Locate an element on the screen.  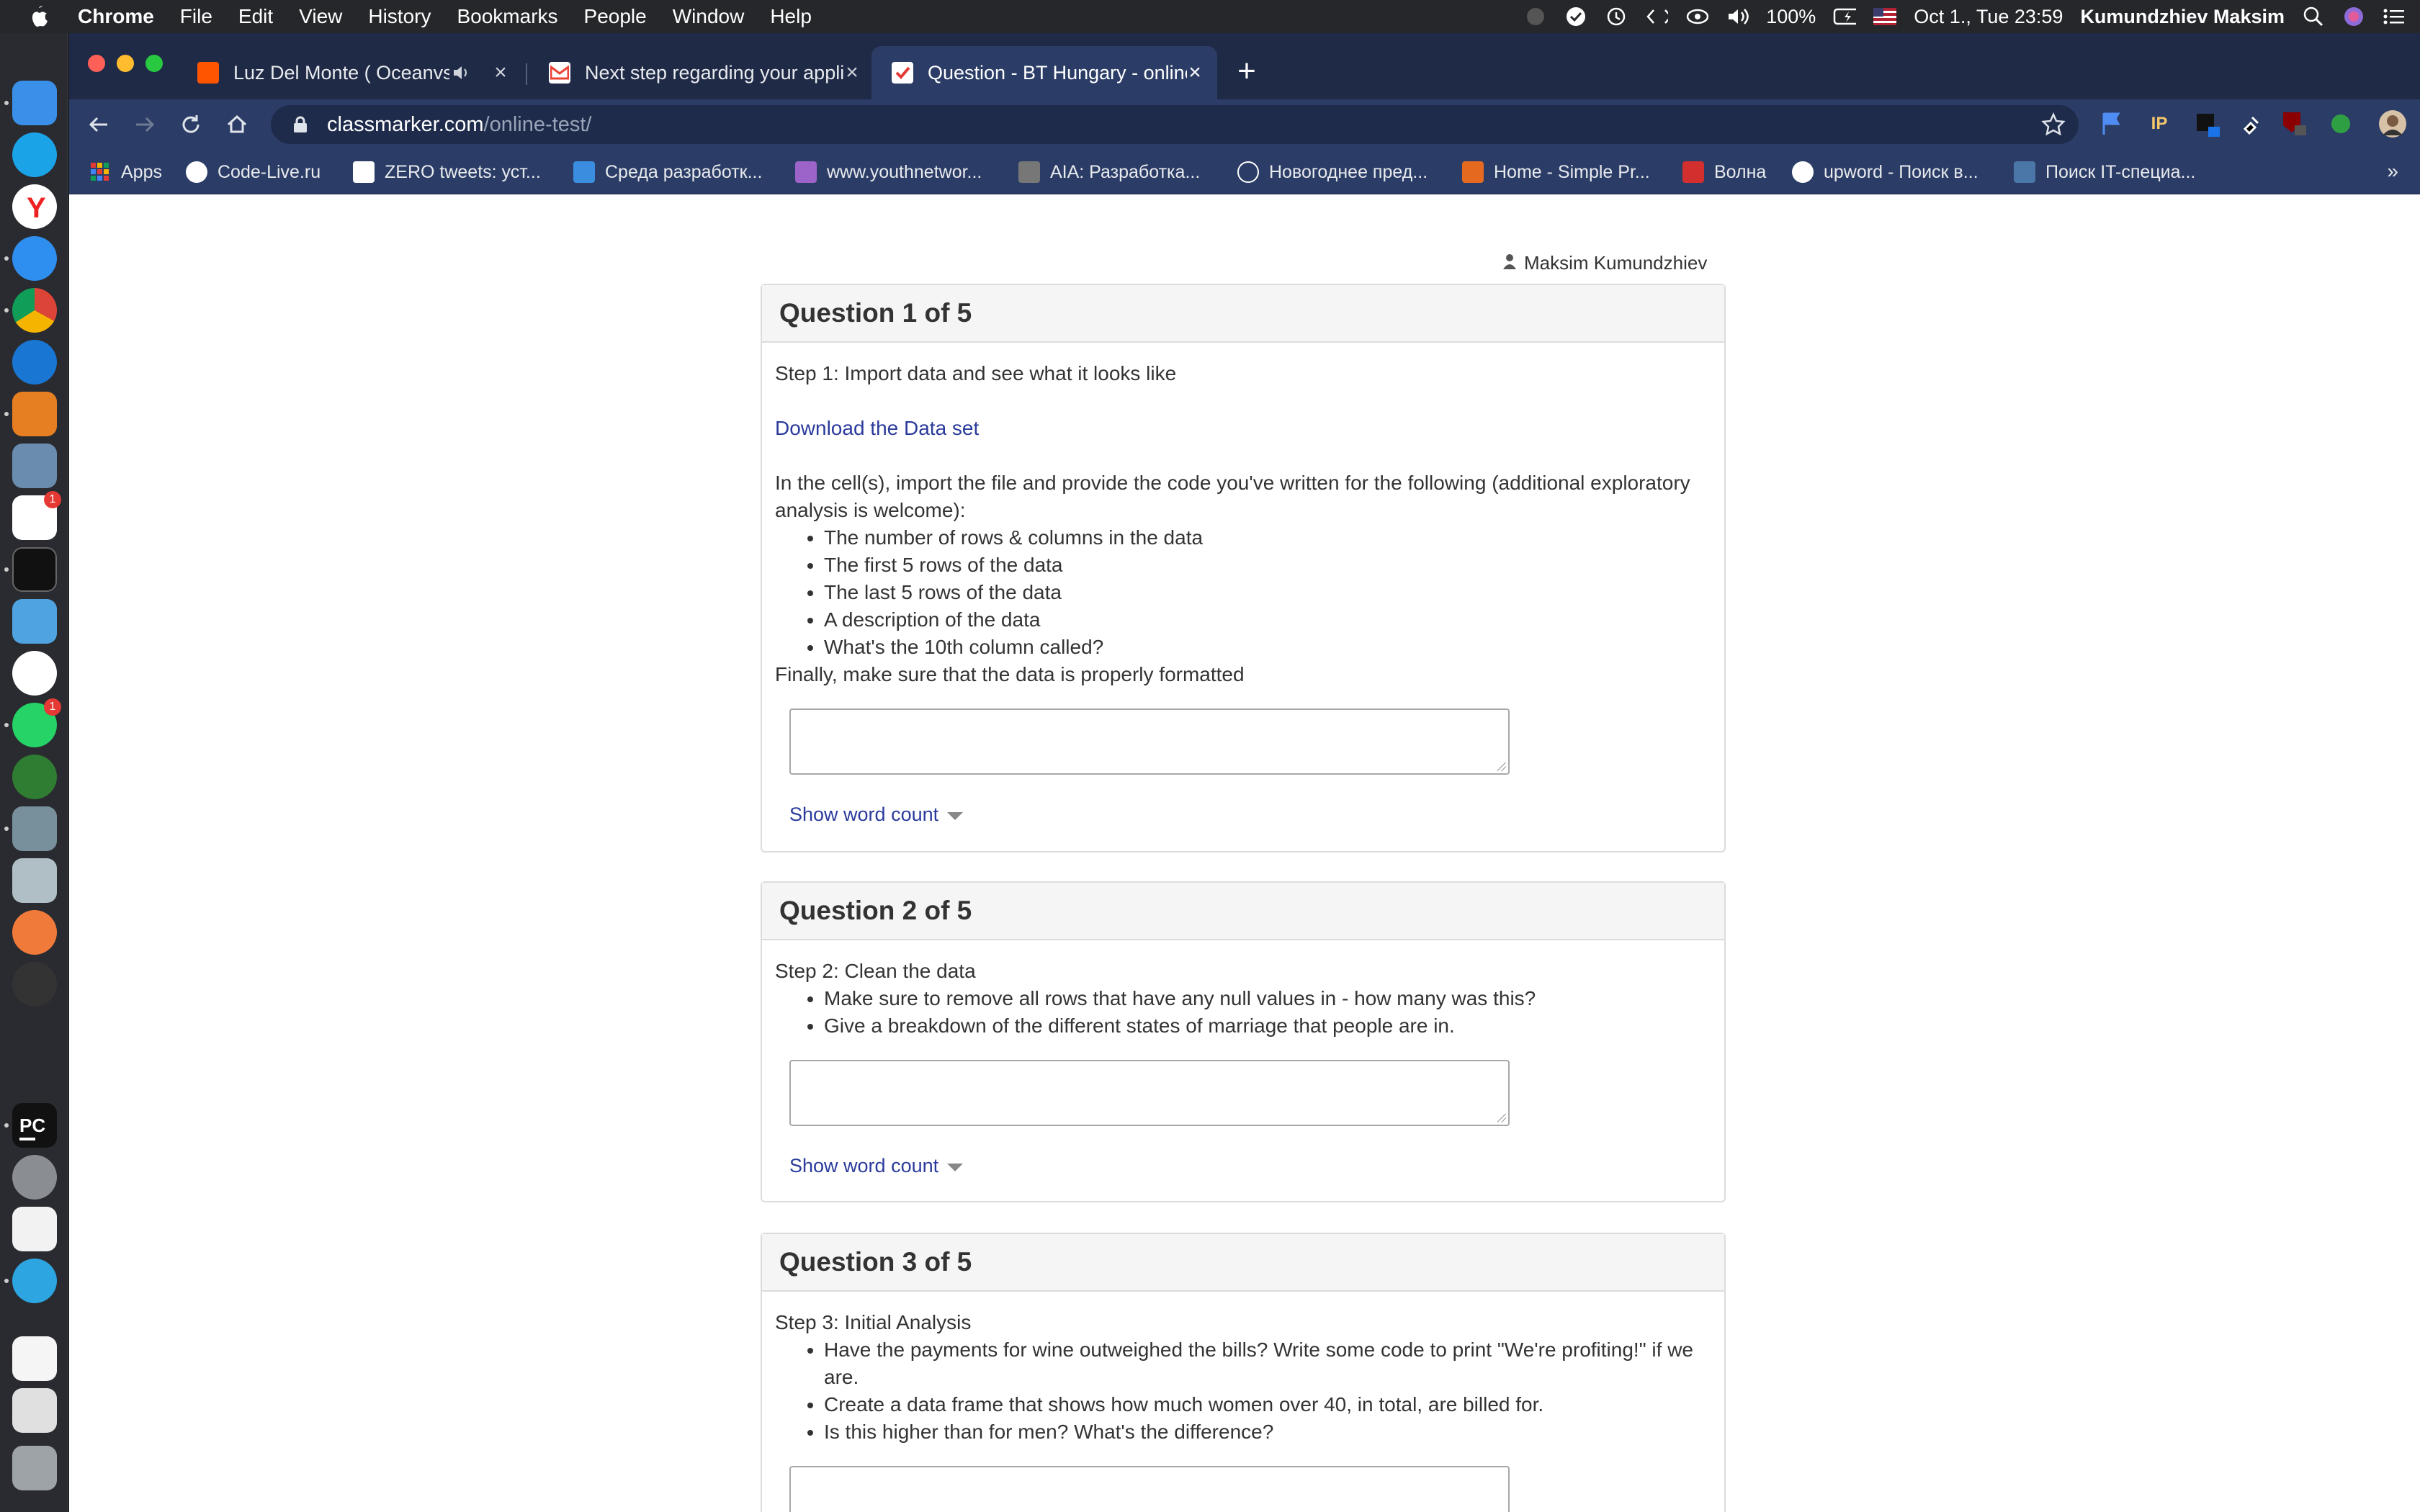
pin-extension-icon is located at coordinates (2251, 123).